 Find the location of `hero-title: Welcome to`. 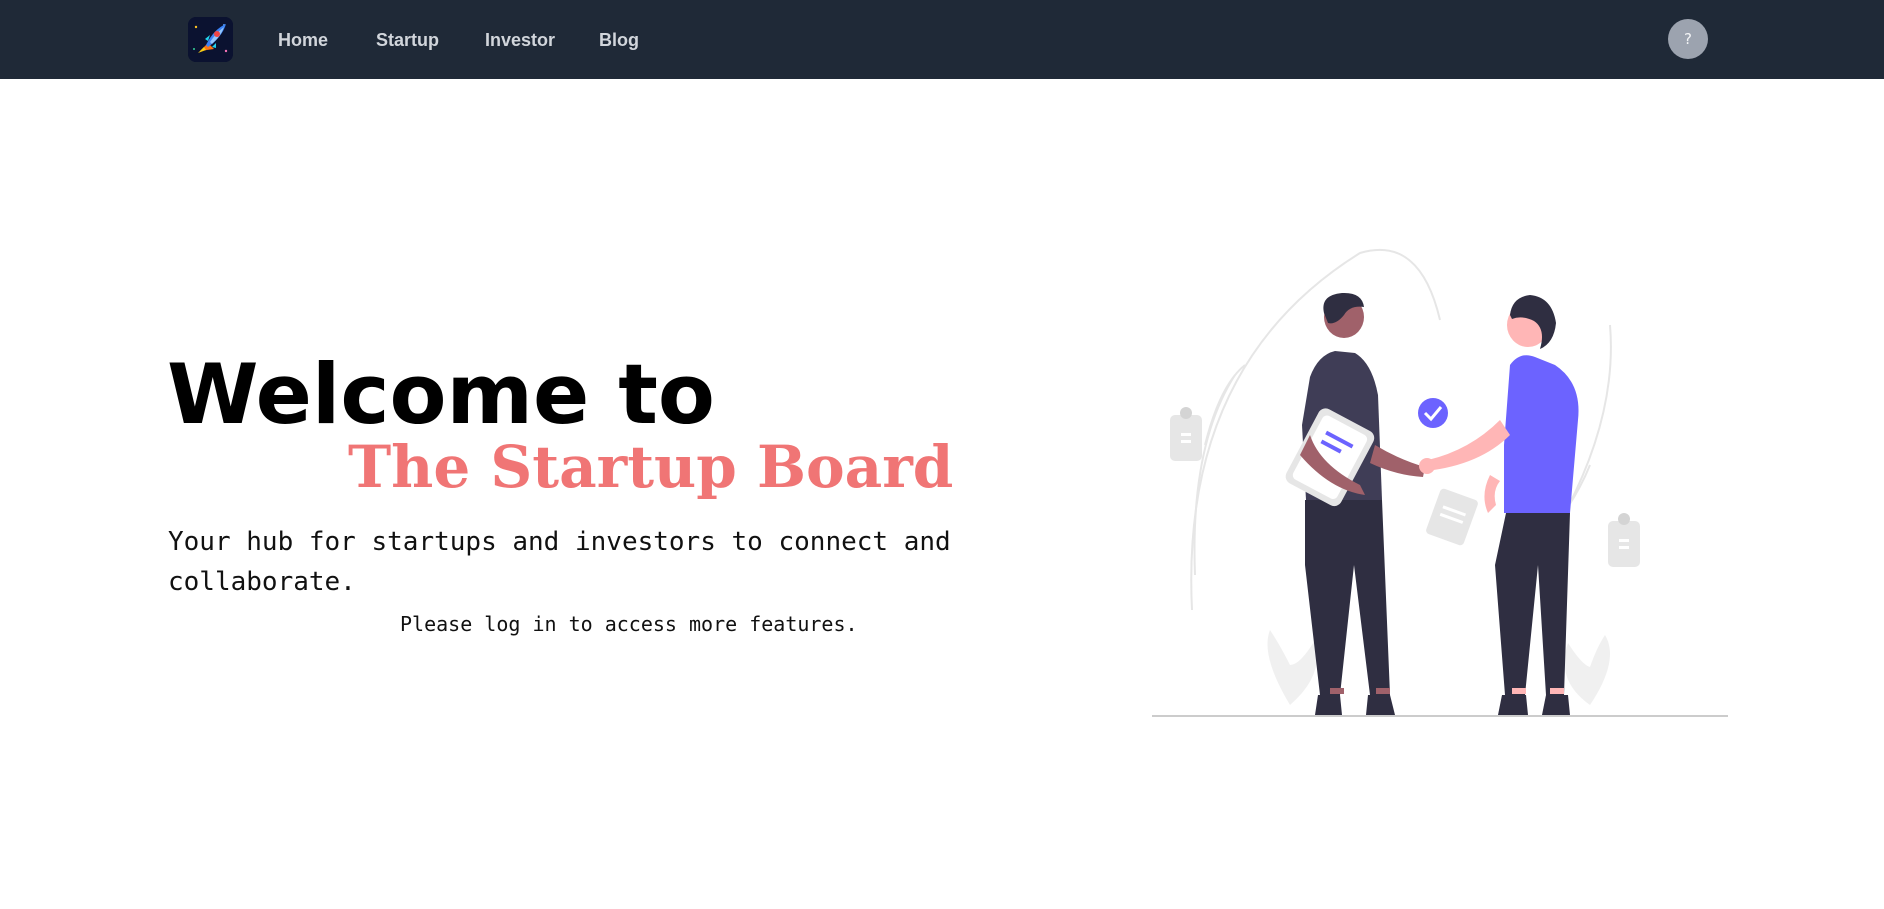

hero-title: Welcome to is located at coordinates (441, 394).